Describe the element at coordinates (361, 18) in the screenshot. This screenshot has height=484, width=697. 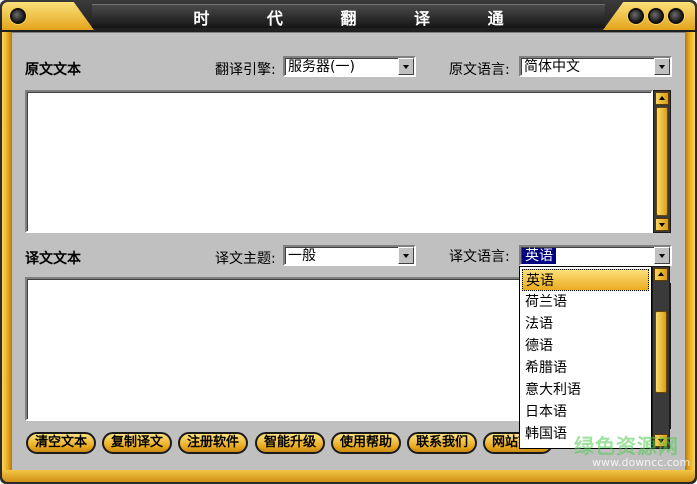
I see `window-title: 时 代 翻 译 通` at that location.